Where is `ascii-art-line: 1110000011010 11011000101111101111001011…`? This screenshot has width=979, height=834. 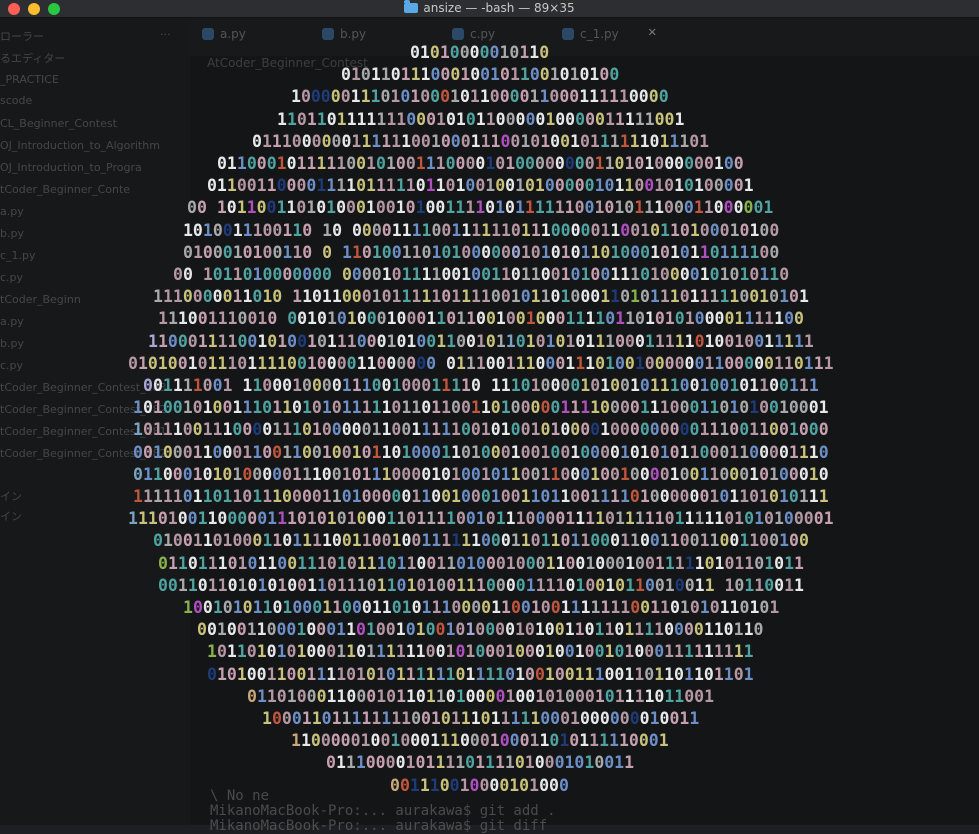 ascii-art-line: 1110000011010 11011000101111101111001011… is located at coordinates (481, 296).